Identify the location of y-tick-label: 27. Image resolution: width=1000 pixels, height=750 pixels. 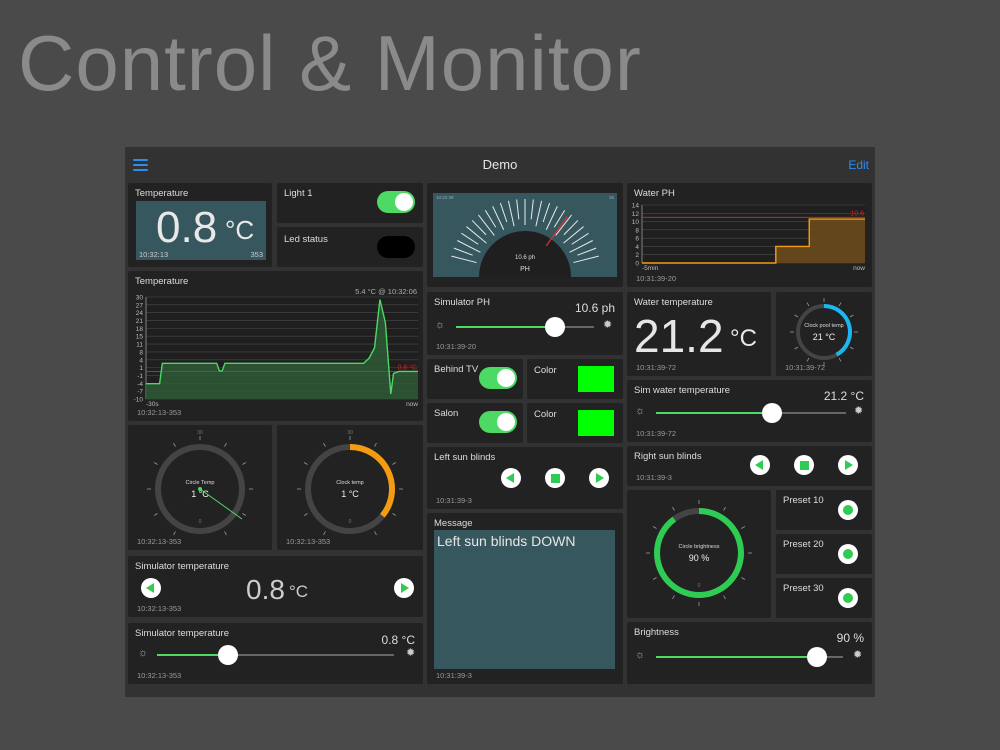
(140, 305).